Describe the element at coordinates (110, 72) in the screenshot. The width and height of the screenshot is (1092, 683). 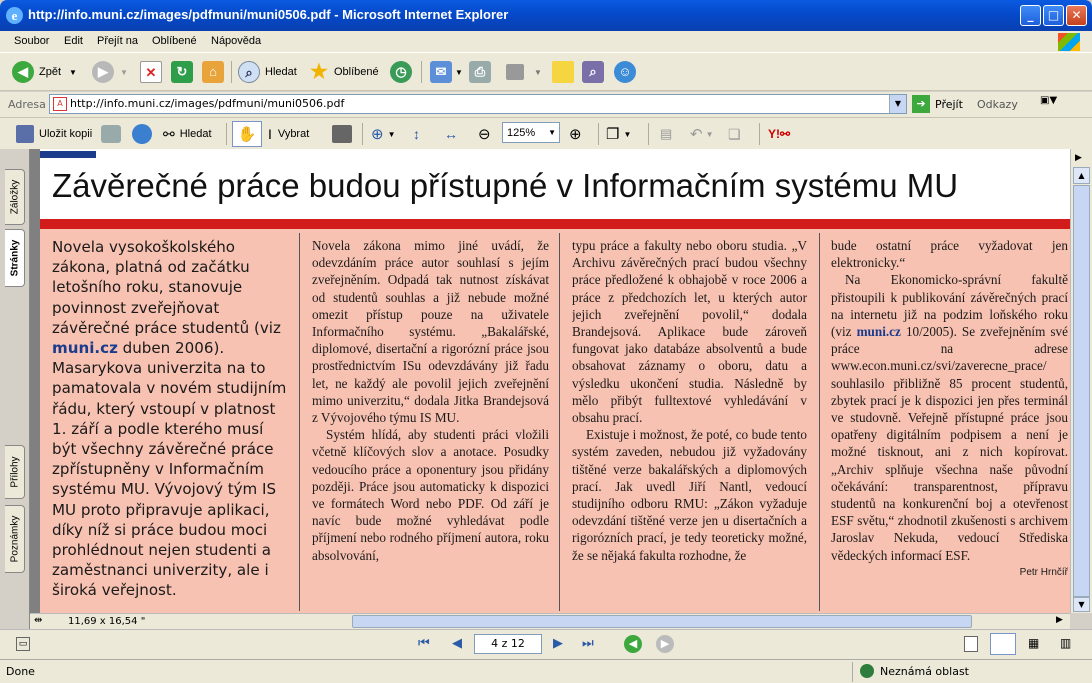
I see `forward-button: ▶ ▼` at that location.